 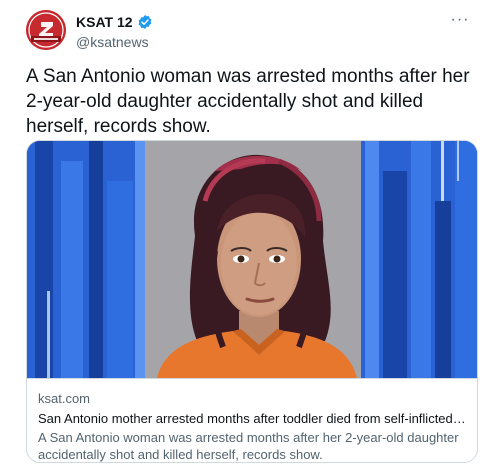 I want to click on verified-badge-icon, so click(x=145, y=22).